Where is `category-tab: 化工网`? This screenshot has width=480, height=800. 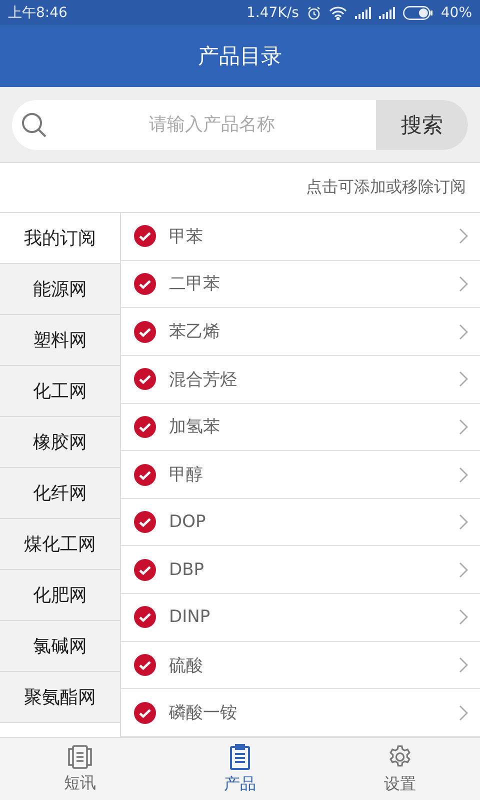
category-tab: 化工网 is located at coordinates (60, 391).